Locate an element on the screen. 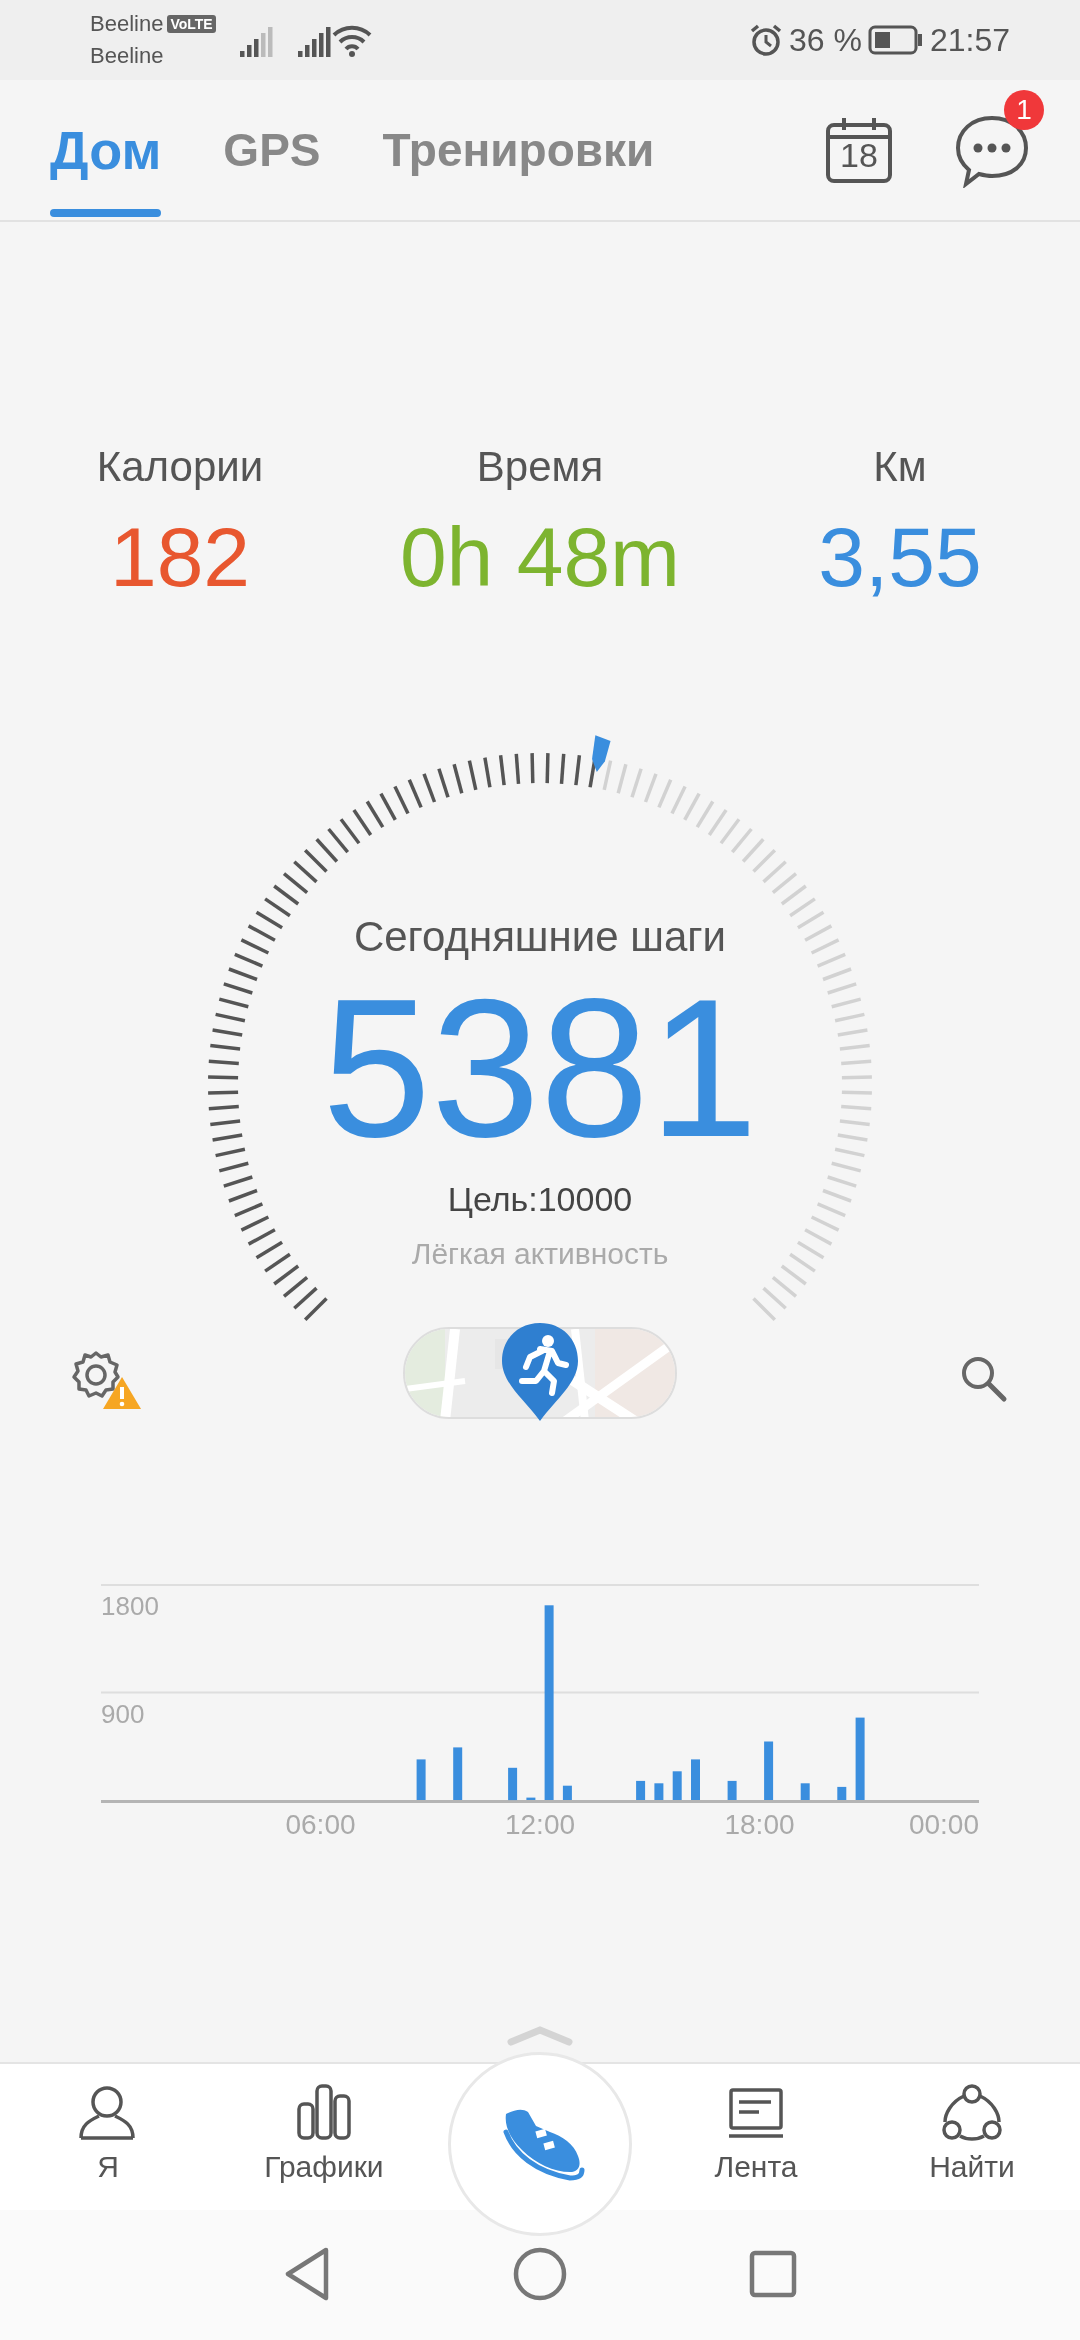 Image resolution: width=1080 pixels, height=2340 pixels. steps-goal: Цель:10000 is located at coordinates (540, 1199).